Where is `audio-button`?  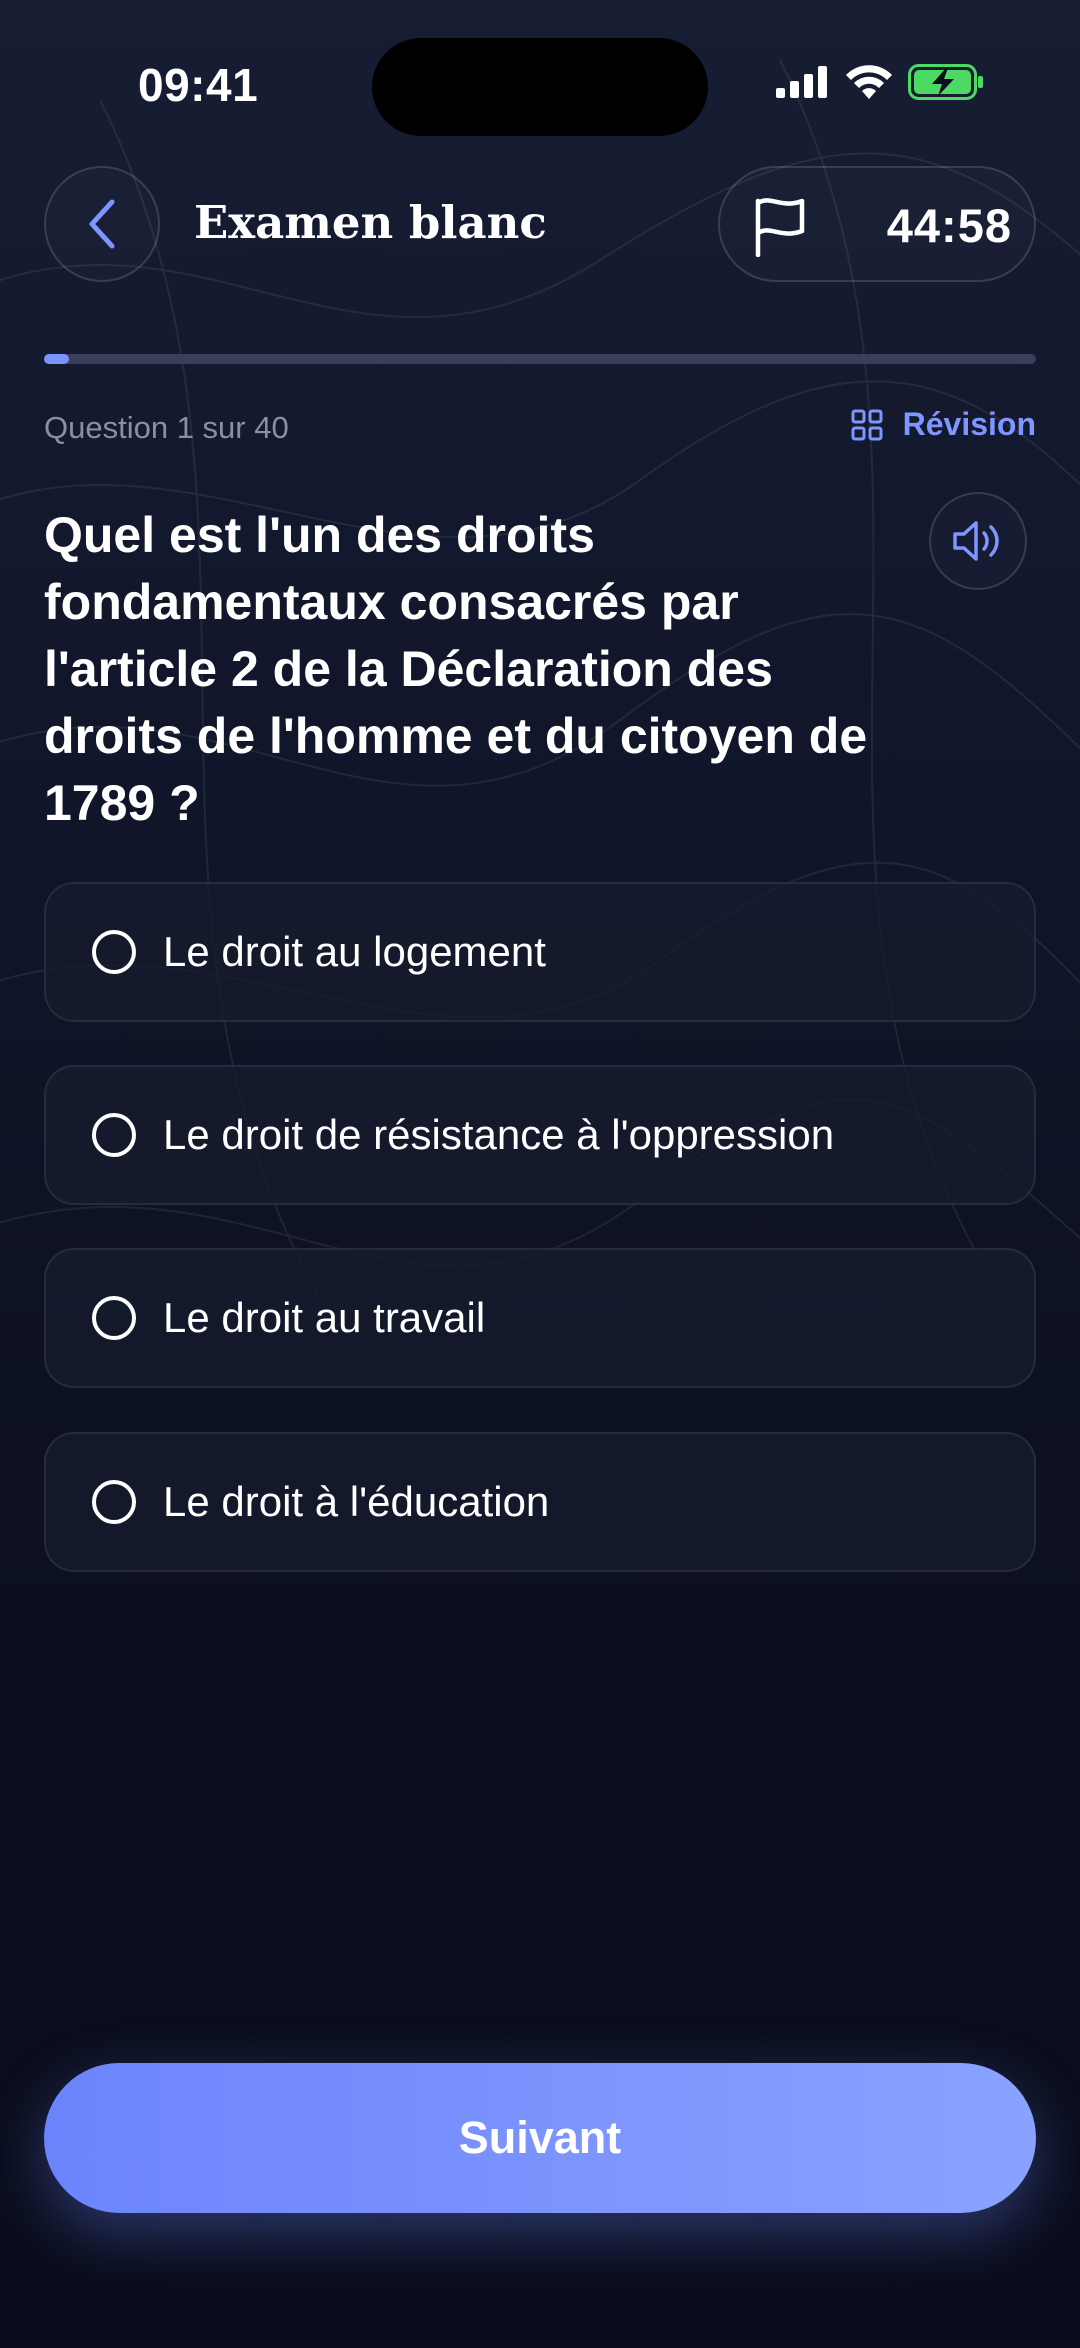 audio-button is located at coordinates (978, 541).